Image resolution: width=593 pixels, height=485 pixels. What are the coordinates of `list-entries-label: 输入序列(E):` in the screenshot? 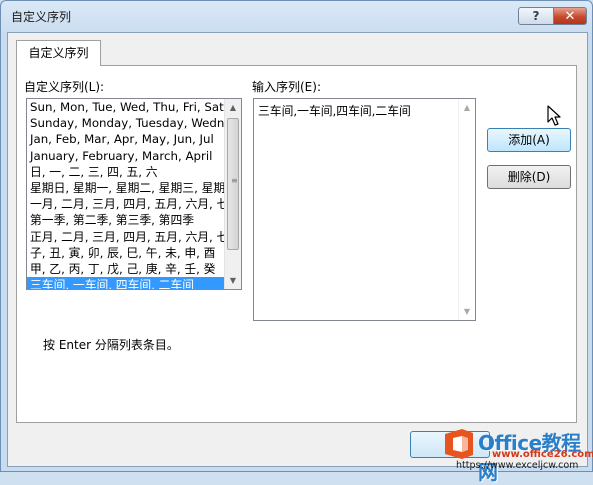 It's located at (286, 87).